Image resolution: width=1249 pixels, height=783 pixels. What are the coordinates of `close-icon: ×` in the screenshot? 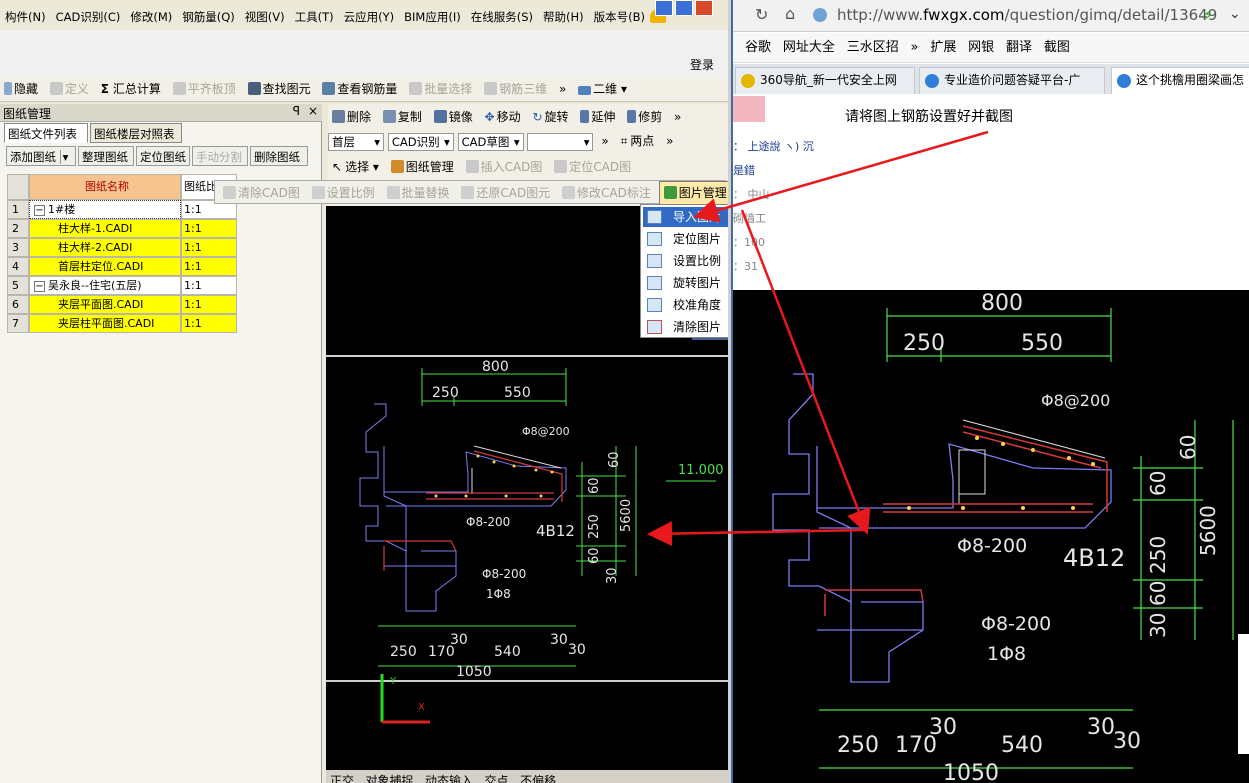 It's located at (313, 111).